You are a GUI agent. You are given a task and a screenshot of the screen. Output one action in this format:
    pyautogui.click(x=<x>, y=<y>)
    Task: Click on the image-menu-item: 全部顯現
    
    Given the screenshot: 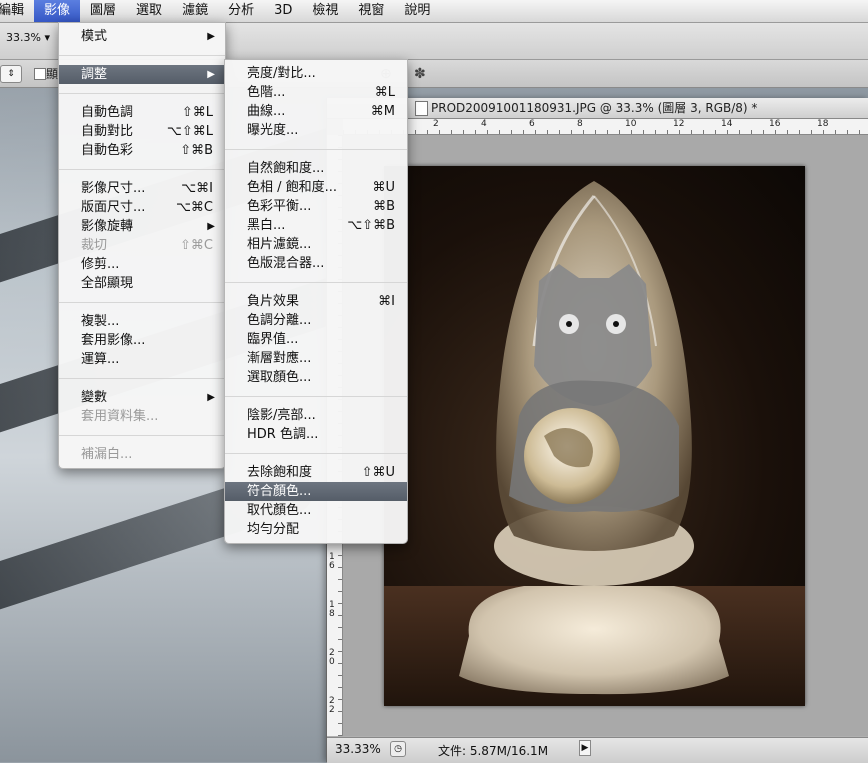 What is the action you would take?
    pyautogui.click(x=142, y=283)
    